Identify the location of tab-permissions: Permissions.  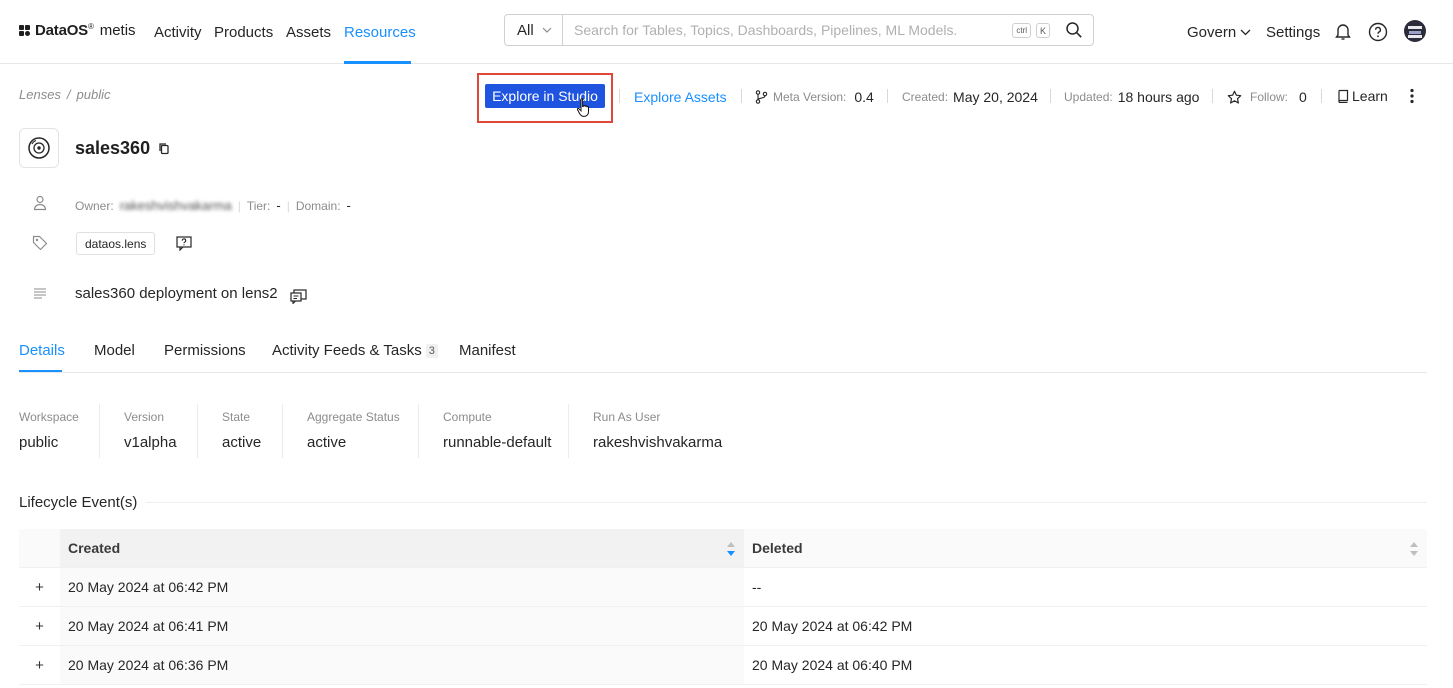
(205, 350).